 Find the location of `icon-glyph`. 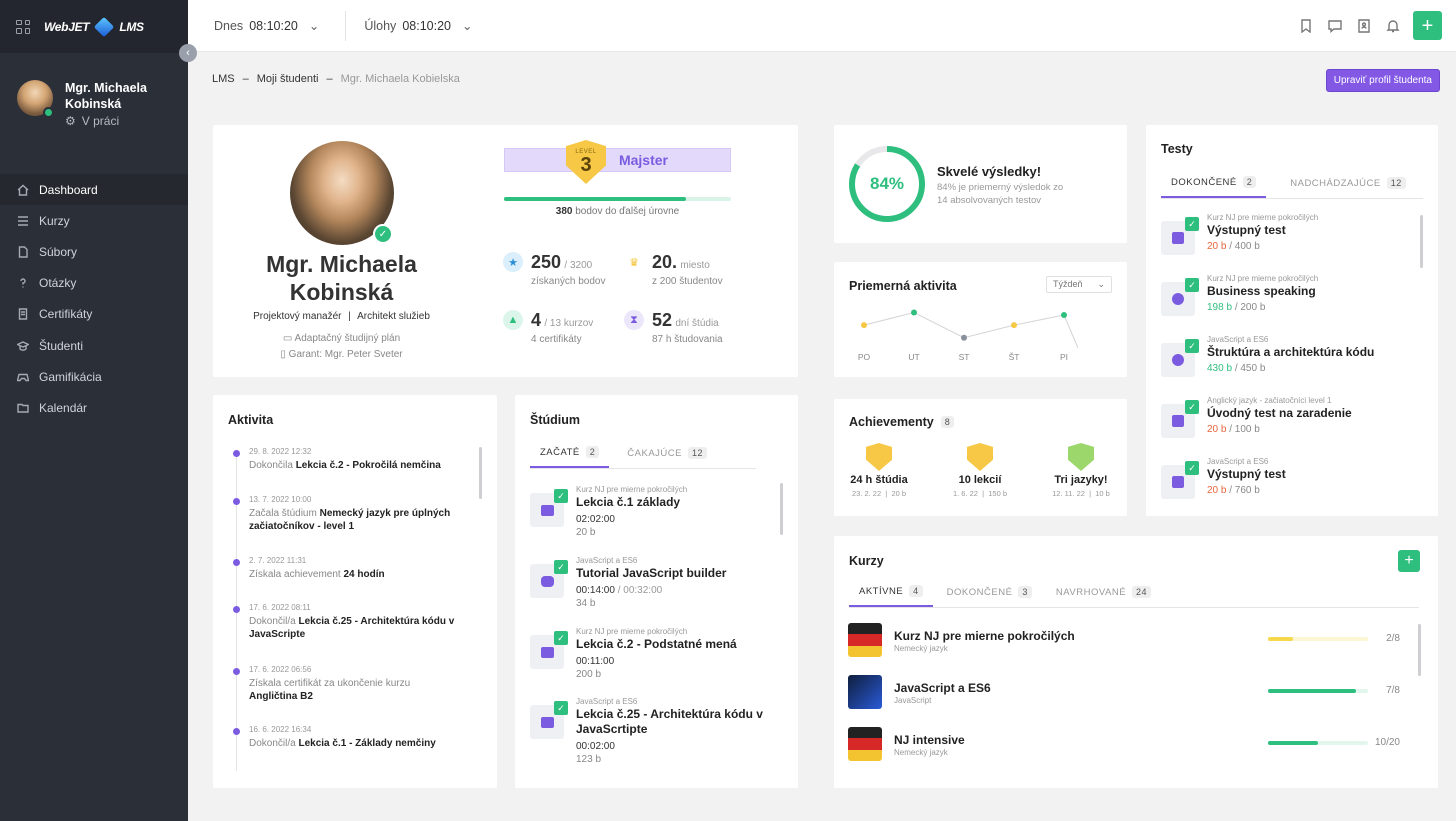

icon-glyph is located at coordinates (547, 652).